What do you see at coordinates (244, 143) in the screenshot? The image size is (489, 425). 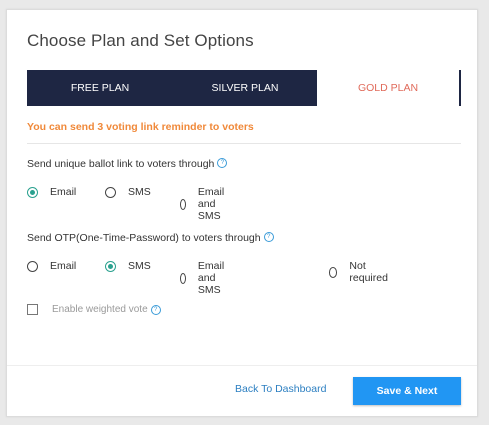 I see `section-divider` at bounding box center [244, 143].